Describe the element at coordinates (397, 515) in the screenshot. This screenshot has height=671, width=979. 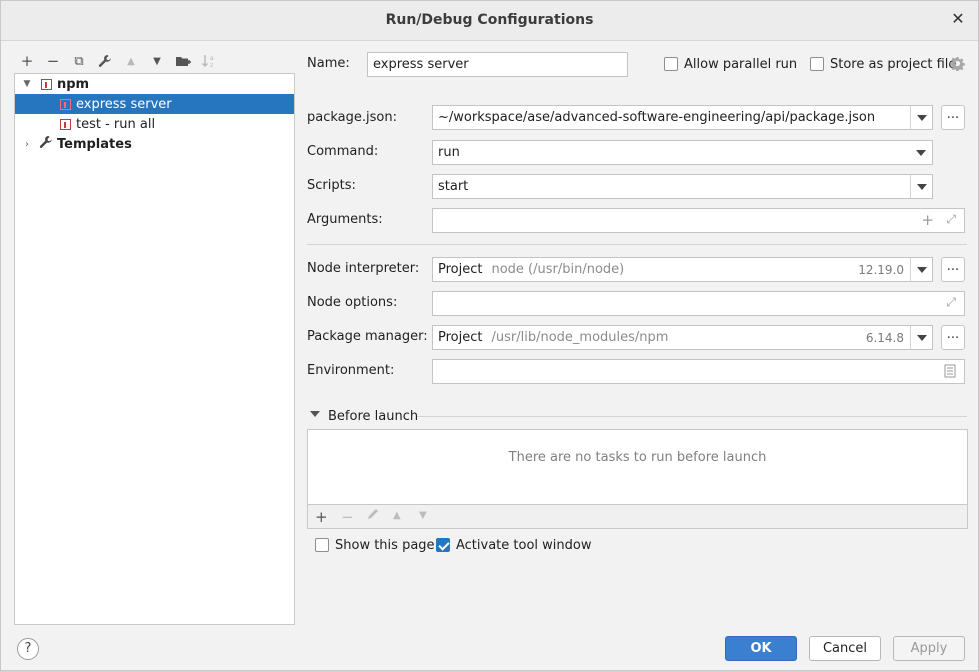
I see `move-task-up-button: ▲` at that location.